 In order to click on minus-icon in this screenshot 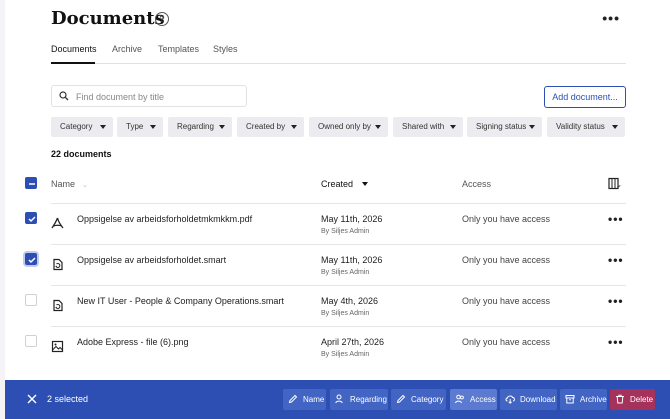, I will do `click(32, 184)`.